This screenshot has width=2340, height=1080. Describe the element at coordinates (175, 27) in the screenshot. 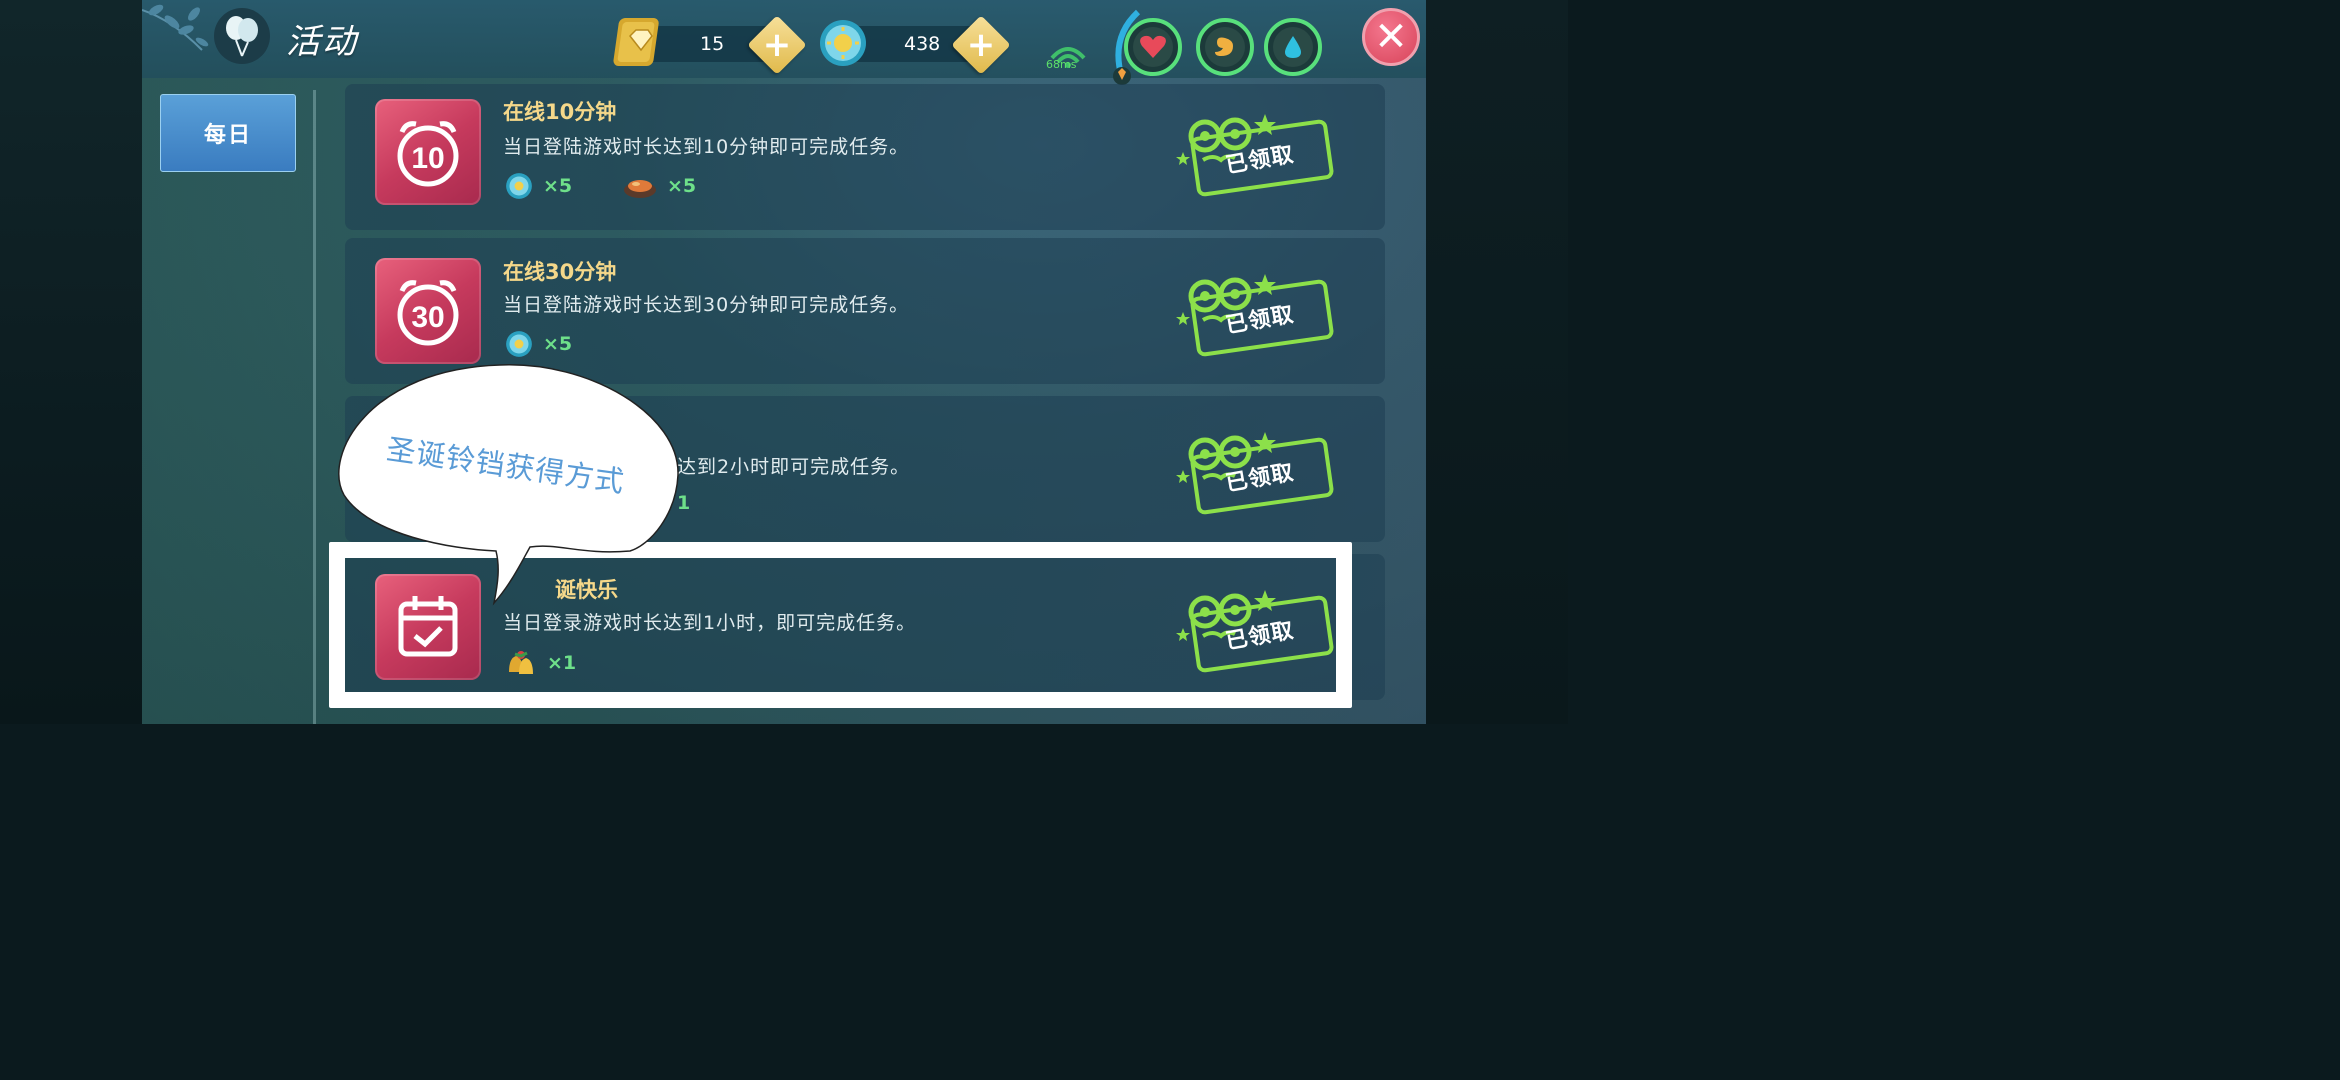

I see `branch-decoration-icon` at that location.